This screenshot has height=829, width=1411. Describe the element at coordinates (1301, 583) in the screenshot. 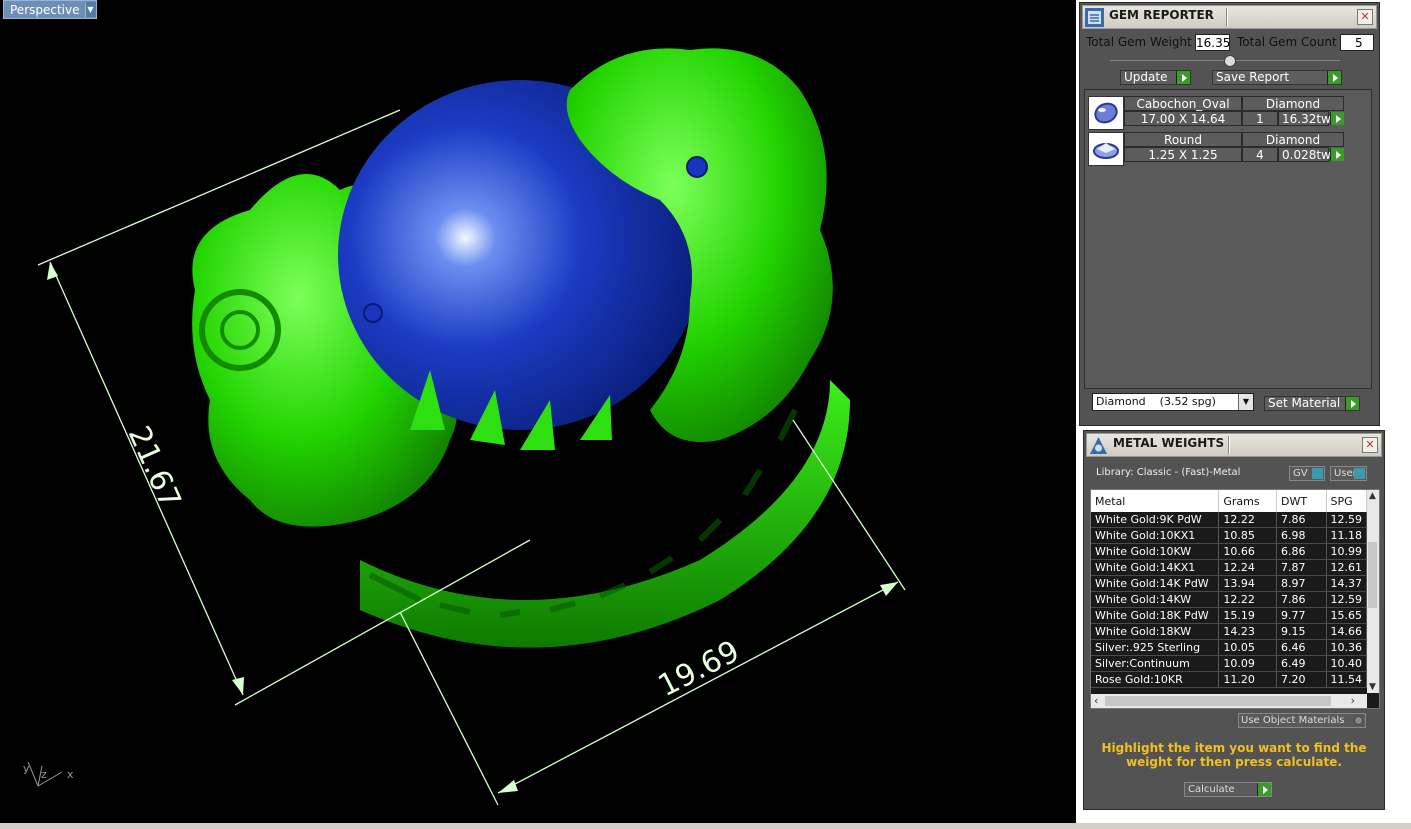

I see `dwt-cell: 8.97` at that location.